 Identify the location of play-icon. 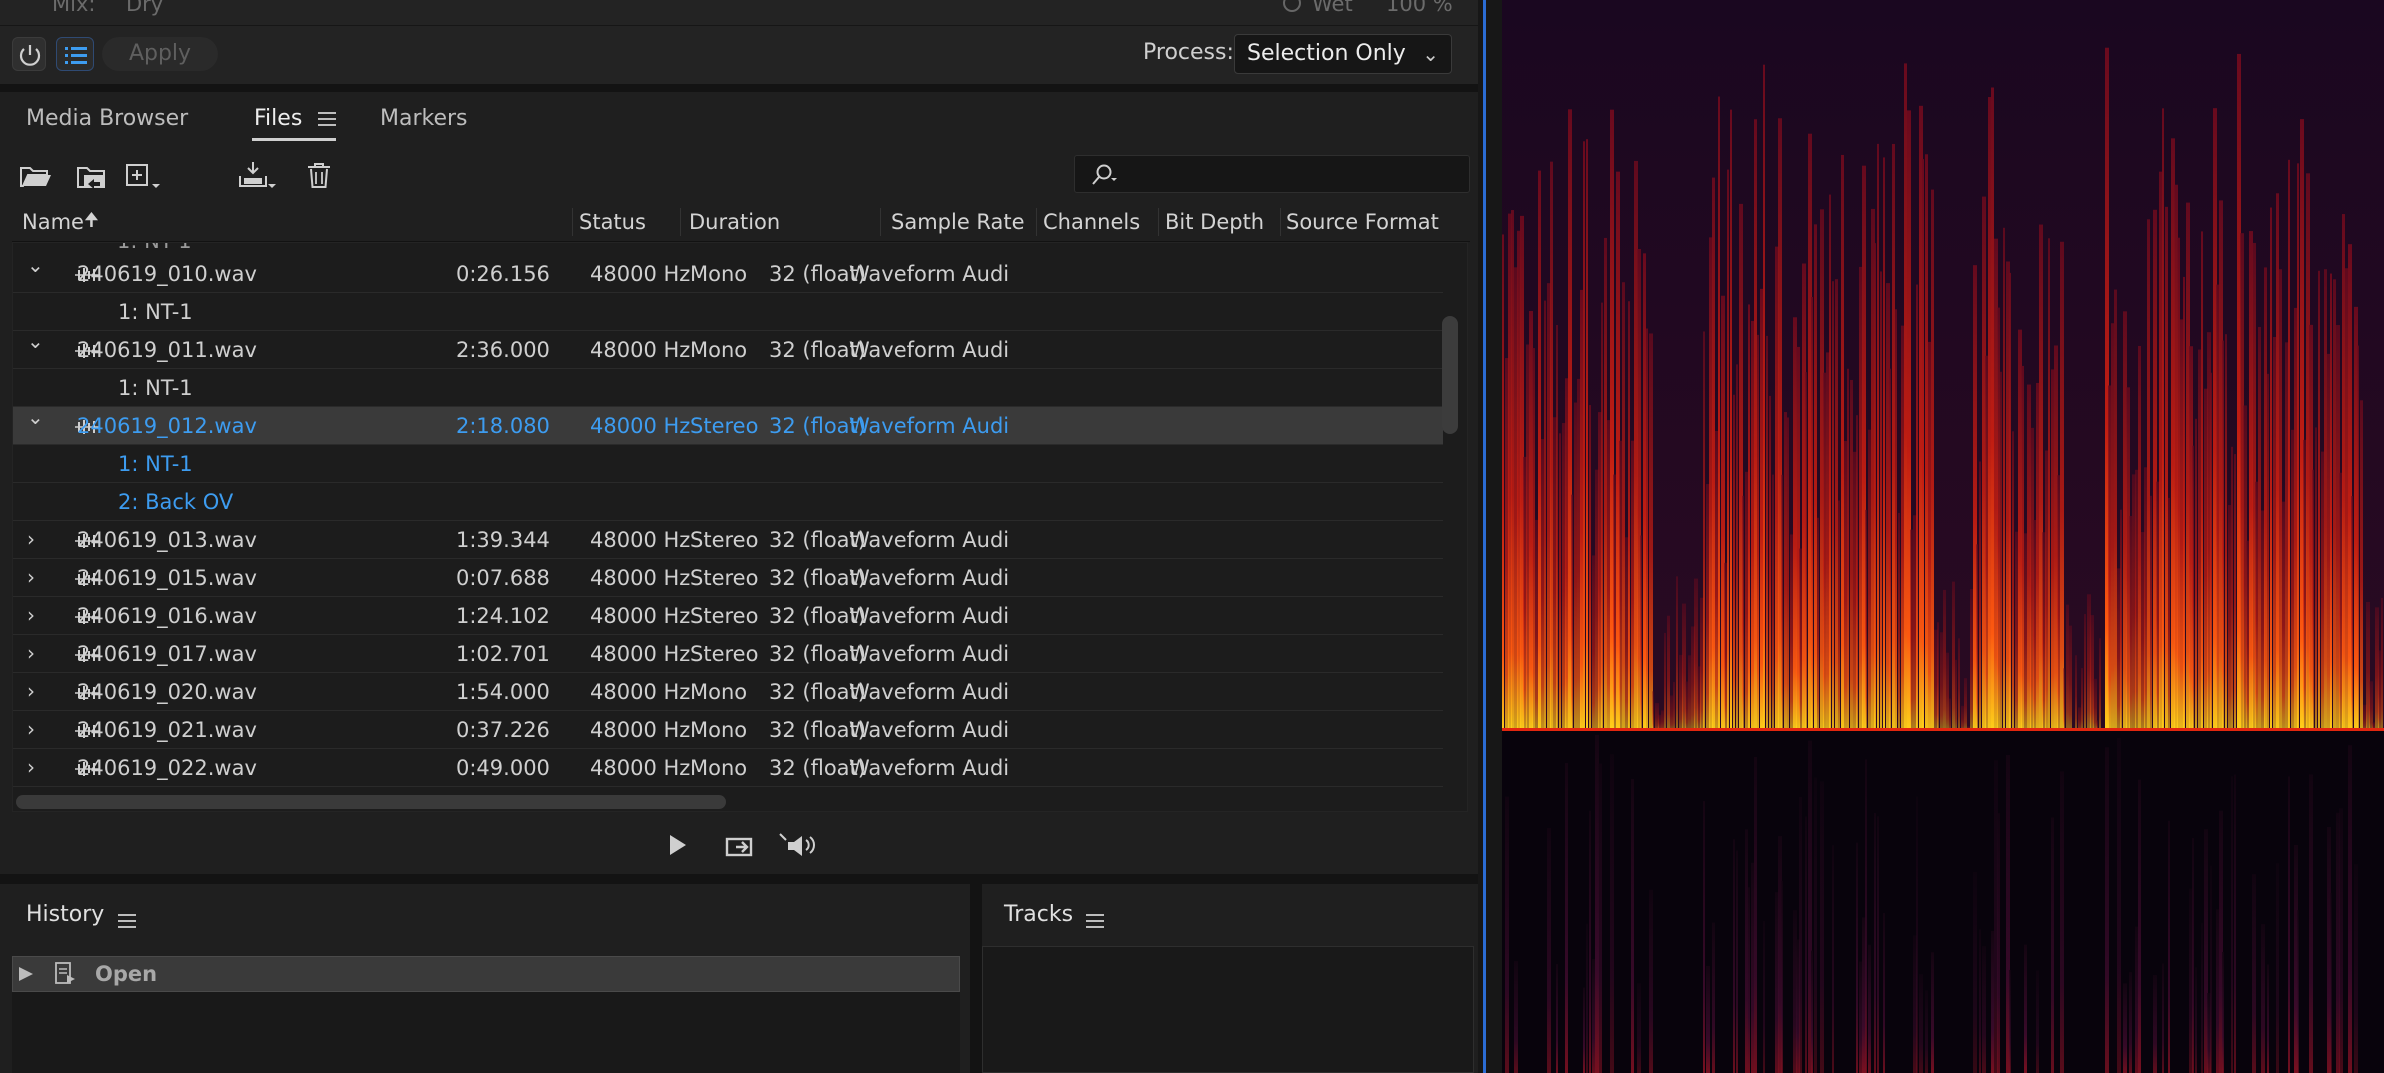
(678, 845).